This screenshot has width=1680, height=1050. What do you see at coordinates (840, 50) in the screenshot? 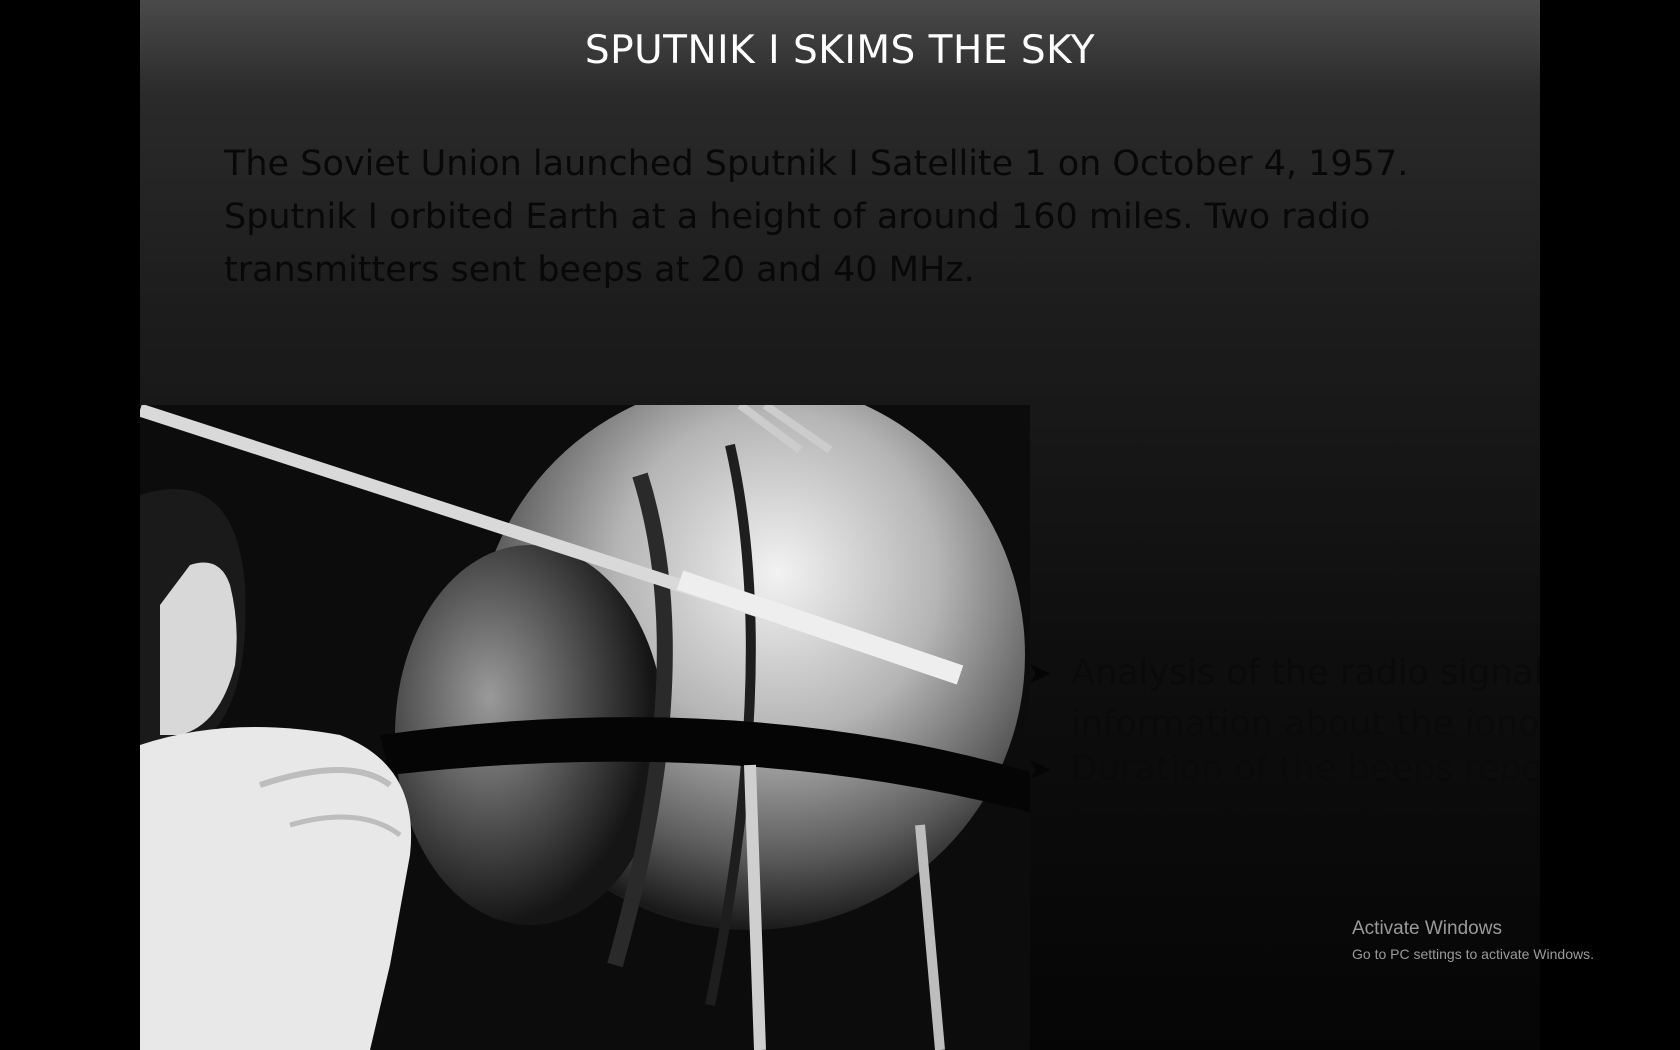
I see `slide-title: SPUTNIK I SKIMS THE SKY` at bounding box center [840, 50].